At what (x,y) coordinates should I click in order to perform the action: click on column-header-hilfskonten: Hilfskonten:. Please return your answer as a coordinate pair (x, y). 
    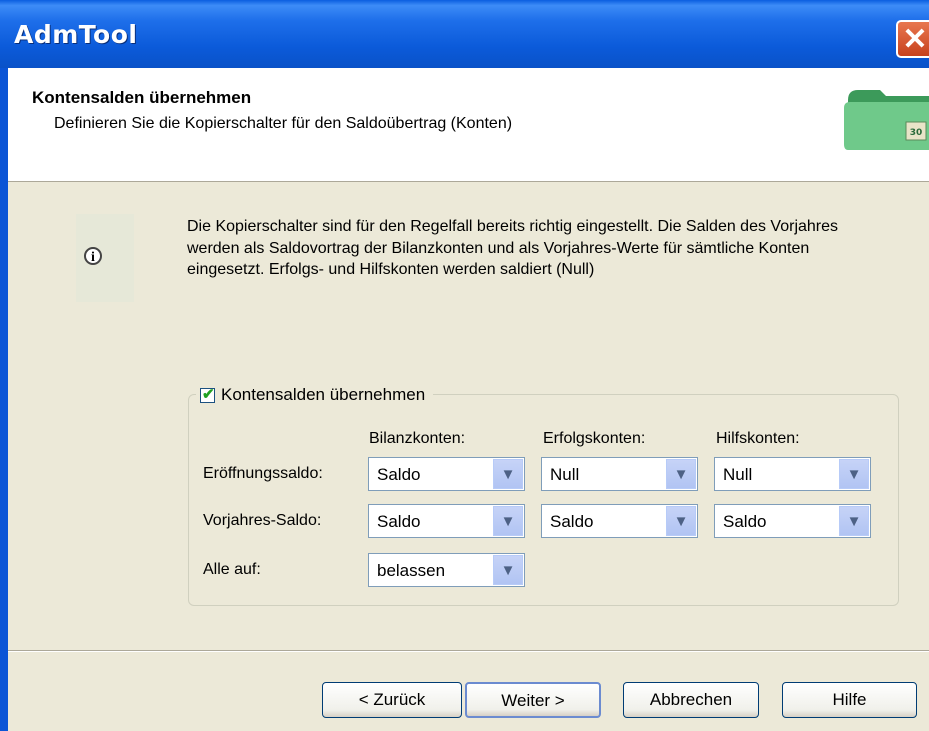
    Looking at the image, I should click on (758, 438).